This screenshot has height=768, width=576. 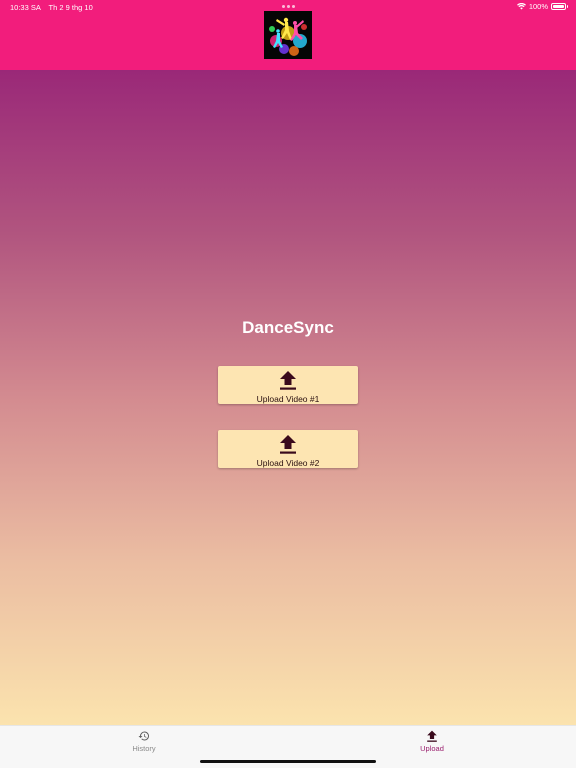 What do you see at coordinates (25, 7) in the screenshot?
I see `status-time: 10:33 SA` at bounding box center [25, 7].